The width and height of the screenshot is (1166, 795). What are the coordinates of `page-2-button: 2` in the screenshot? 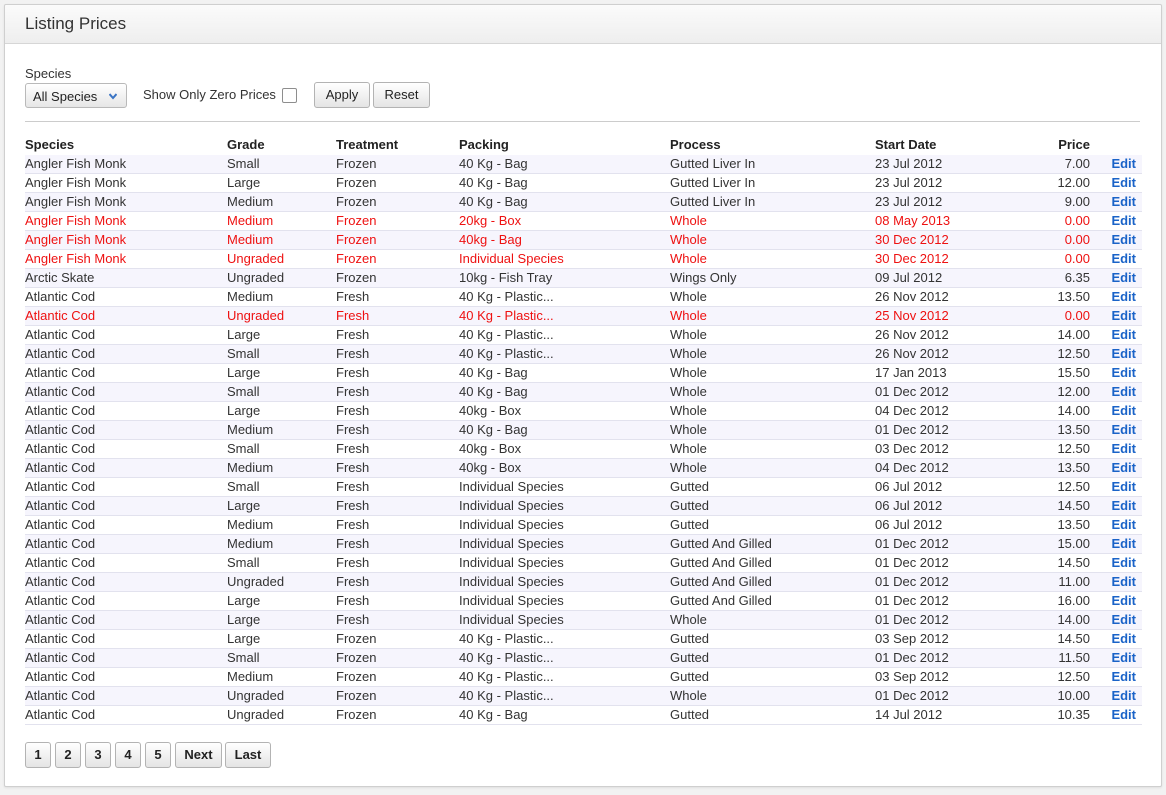 It's located at (68, 755).